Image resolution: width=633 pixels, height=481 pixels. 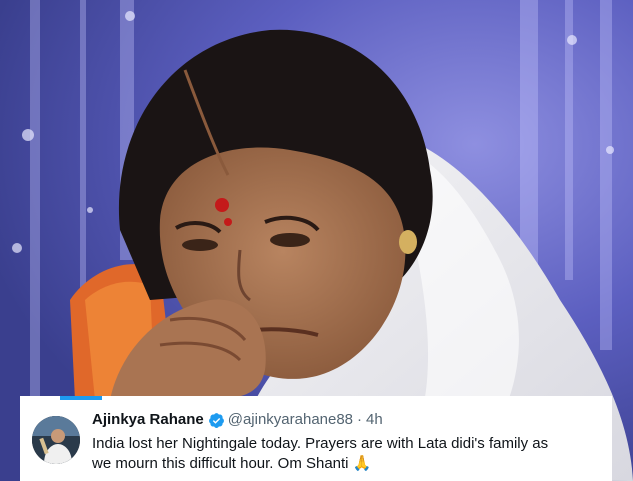 What do you see at coordinates (148, 420) in the screenshot?
I see `display-name: Ajinkya Rahane` at bounding box center [148, 420].